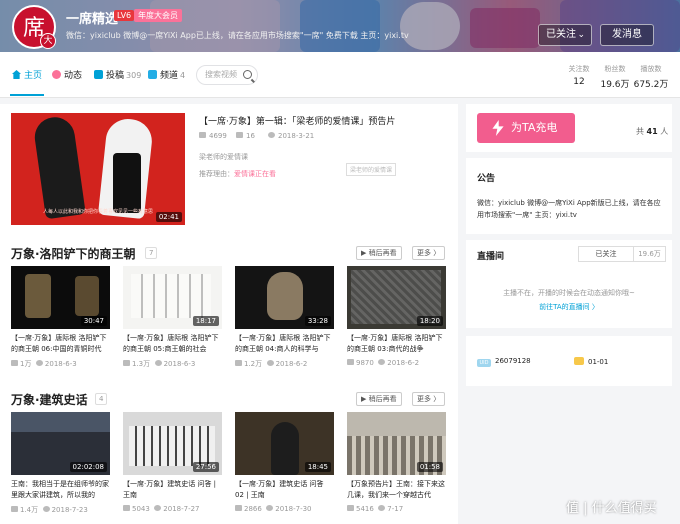 The image size is (680, 524). I want to click on video-icon, so click(98, 74).